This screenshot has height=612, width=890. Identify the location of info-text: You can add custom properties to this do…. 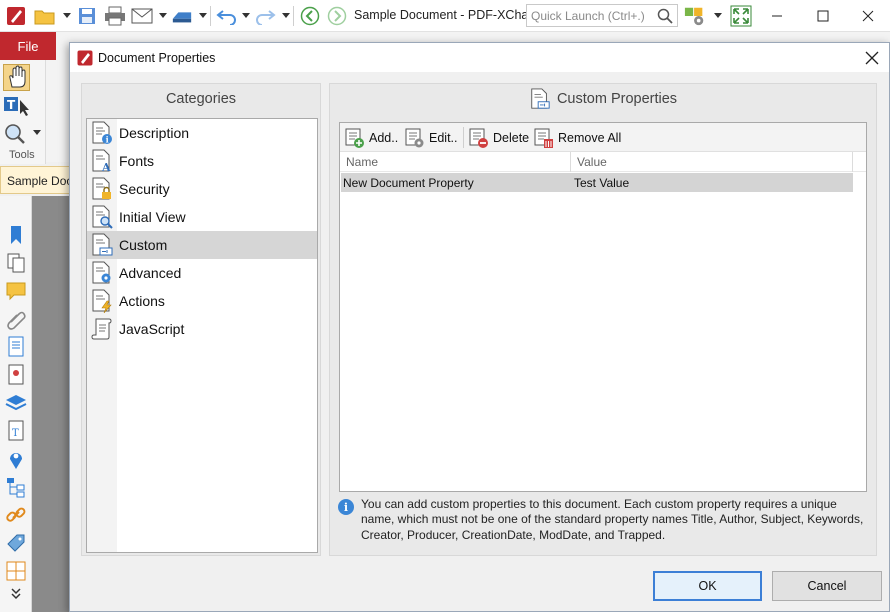
(612, 519).